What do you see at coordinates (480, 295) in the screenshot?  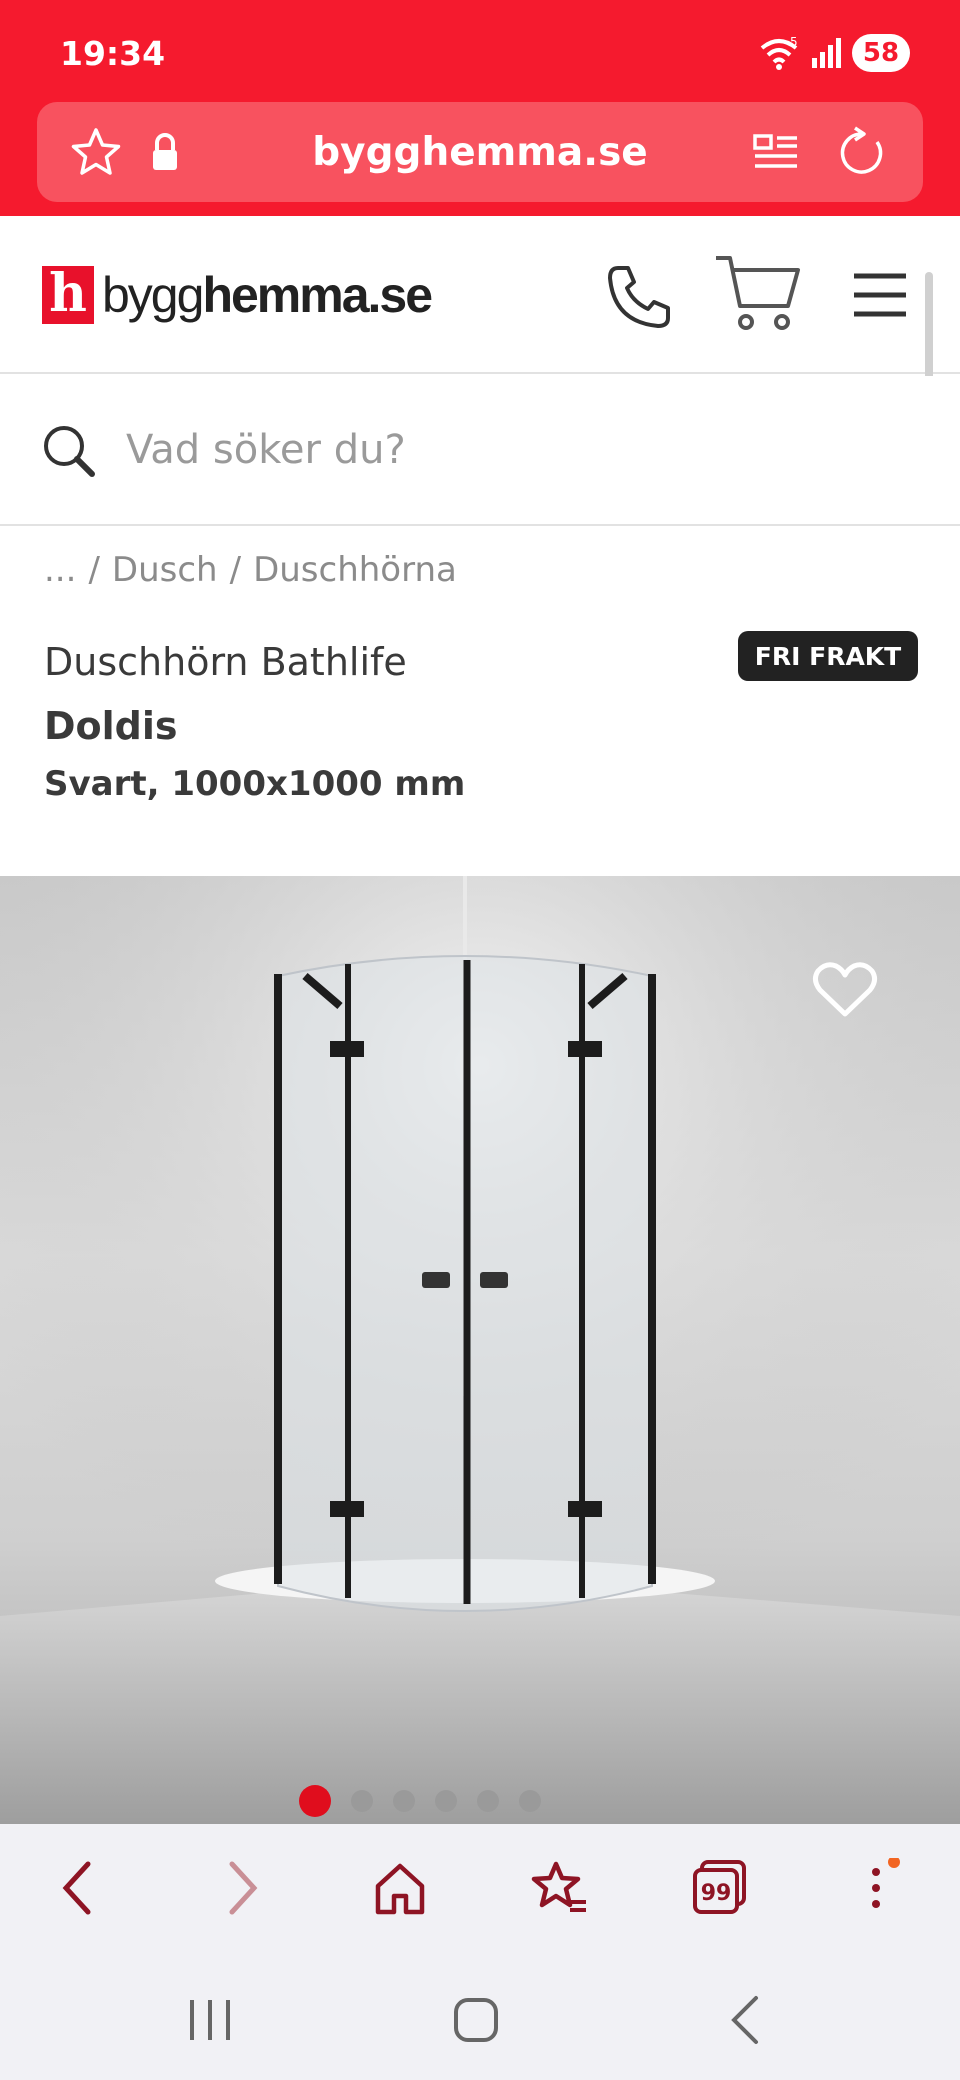 I see `site-header: h bygghemma.se` at bounding box center [480, 295].